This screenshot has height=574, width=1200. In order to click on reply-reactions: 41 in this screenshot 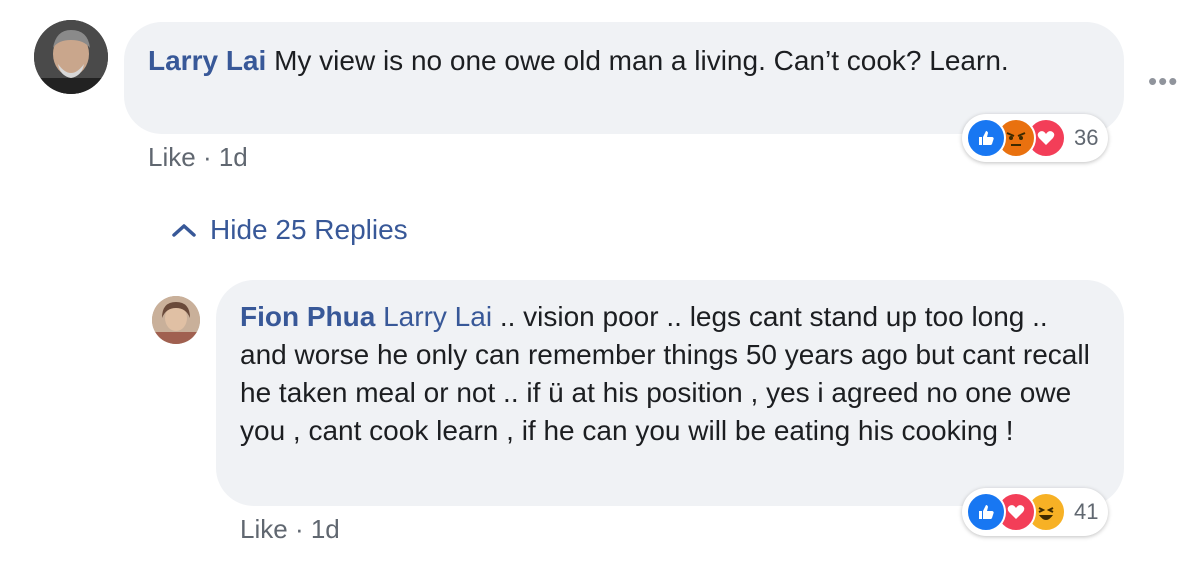, I will do `click(1035, 512)`.